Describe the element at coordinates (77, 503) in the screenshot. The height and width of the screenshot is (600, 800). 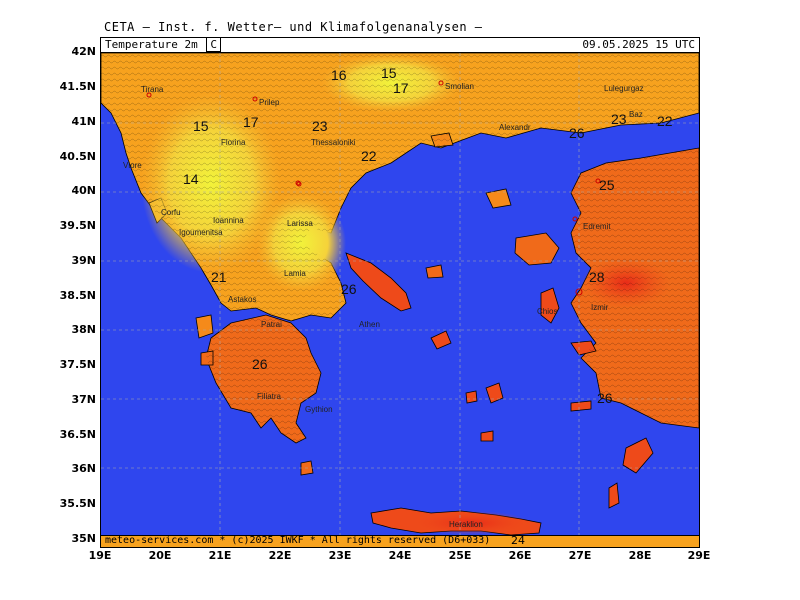
I see `lat-label: 35.5N` at that location.